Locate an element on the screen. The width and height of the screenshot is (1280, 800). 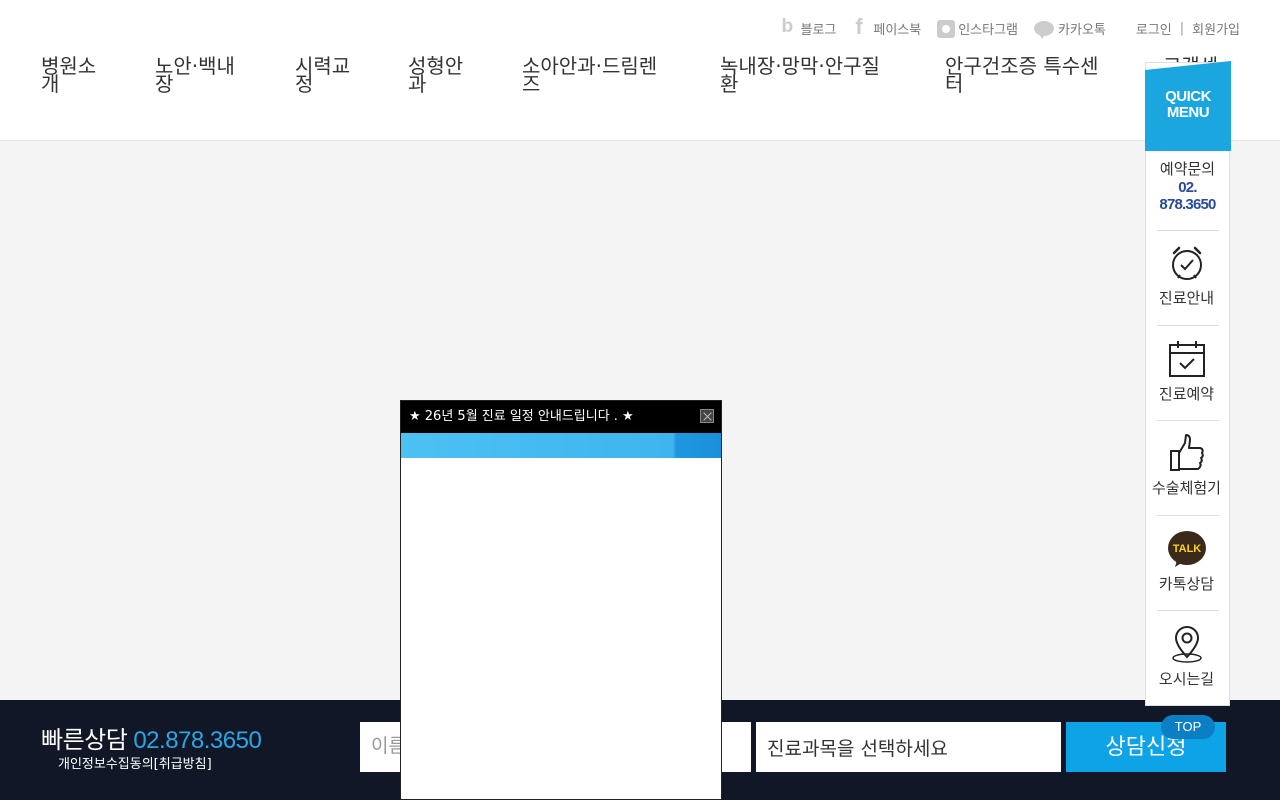
quick-menu-title: QUICK MENU is located at coordinates (1188, 105).